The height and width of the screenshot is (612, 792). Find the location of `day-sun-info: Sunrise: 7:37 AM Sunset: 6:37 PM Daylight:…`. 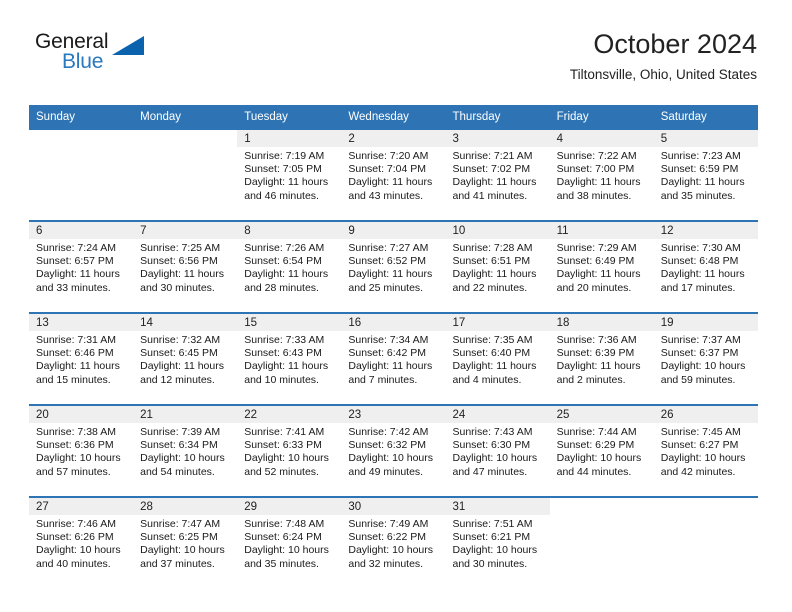

day-sun-info: Sunrise: 7:37 AM Sunset: 6:37 PM Daylight:… is located at coordinates (706, 359).